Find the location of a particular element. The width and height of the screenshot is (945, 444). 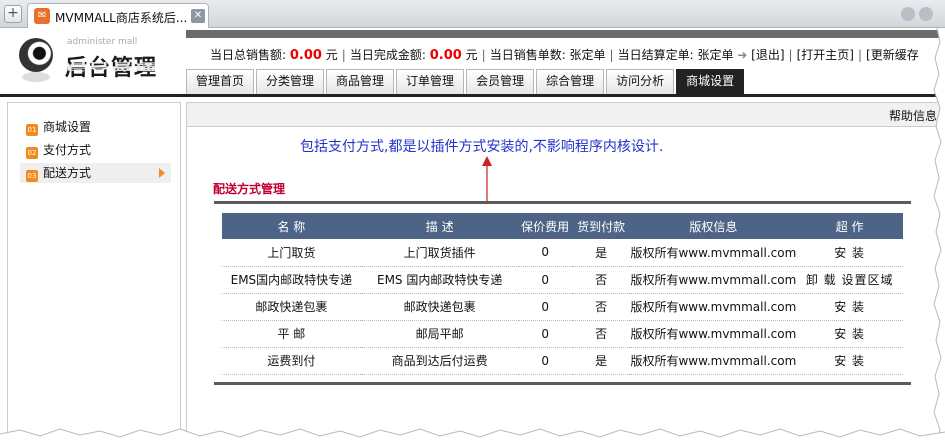

table-row: 上门取货 上门取货插件 0 是 版权所有www.mvmmall.com 安 装 is located at coordinates (562, 253).